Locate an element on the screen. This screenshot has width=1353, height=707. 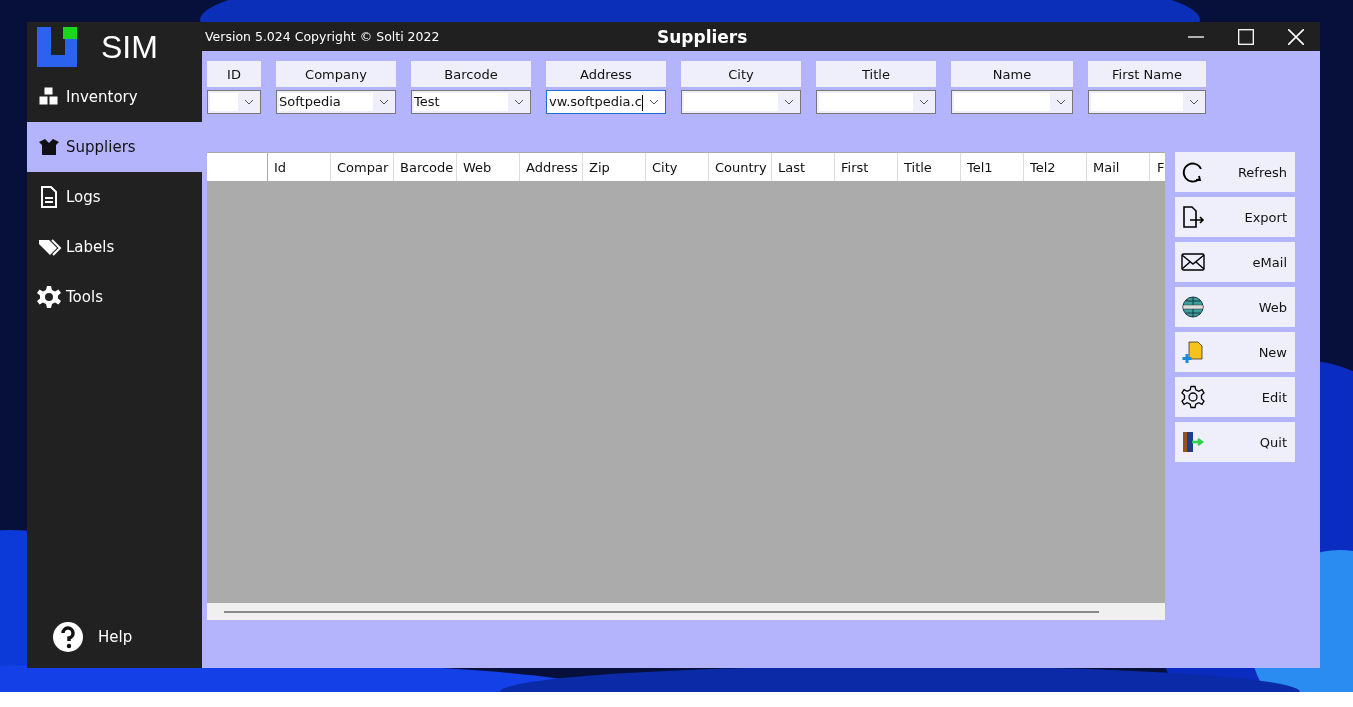
action-button: Refresh is located at coordinates (1235, 172).